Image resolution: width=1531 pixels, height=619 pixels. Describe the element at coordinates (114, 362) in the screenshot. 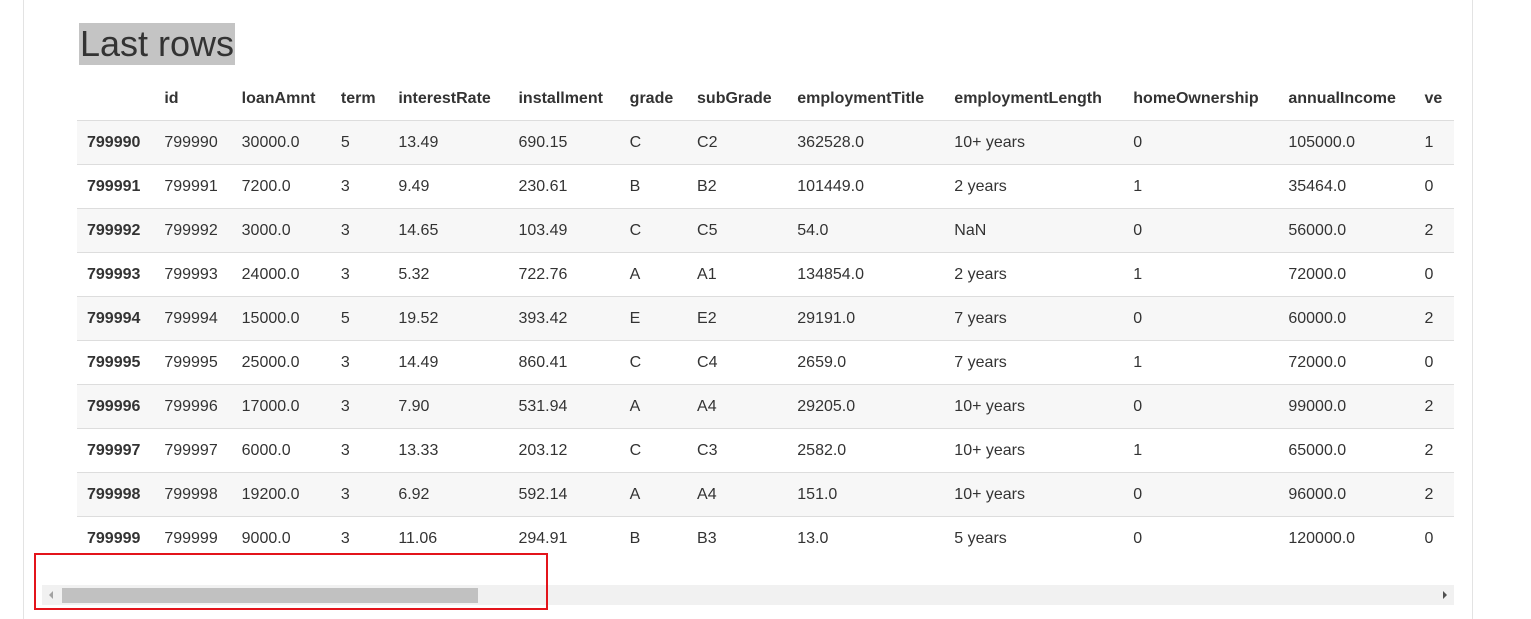

I see `row-index: 799995` at that location.